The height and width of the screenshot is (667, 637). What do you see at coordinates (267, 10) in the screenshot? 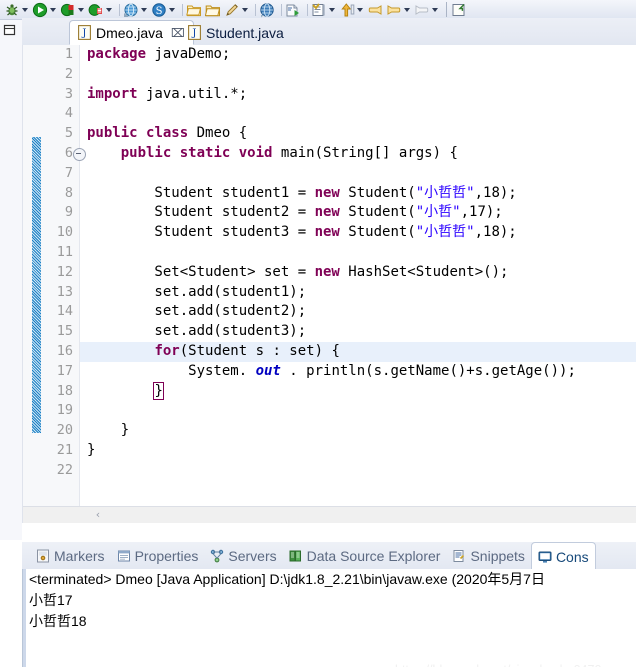
I see `globe-deploy-icon` at bounding box center [267, 10].